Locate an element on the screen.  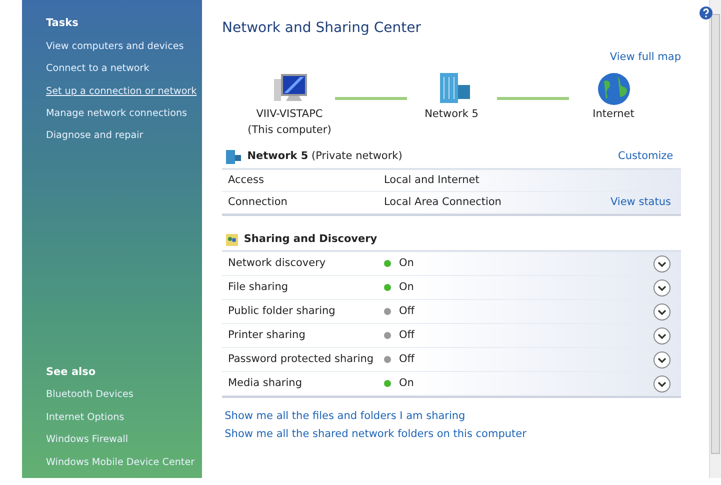
node-label: VIIV-VISTAPC is located at coordinates (289, 114).